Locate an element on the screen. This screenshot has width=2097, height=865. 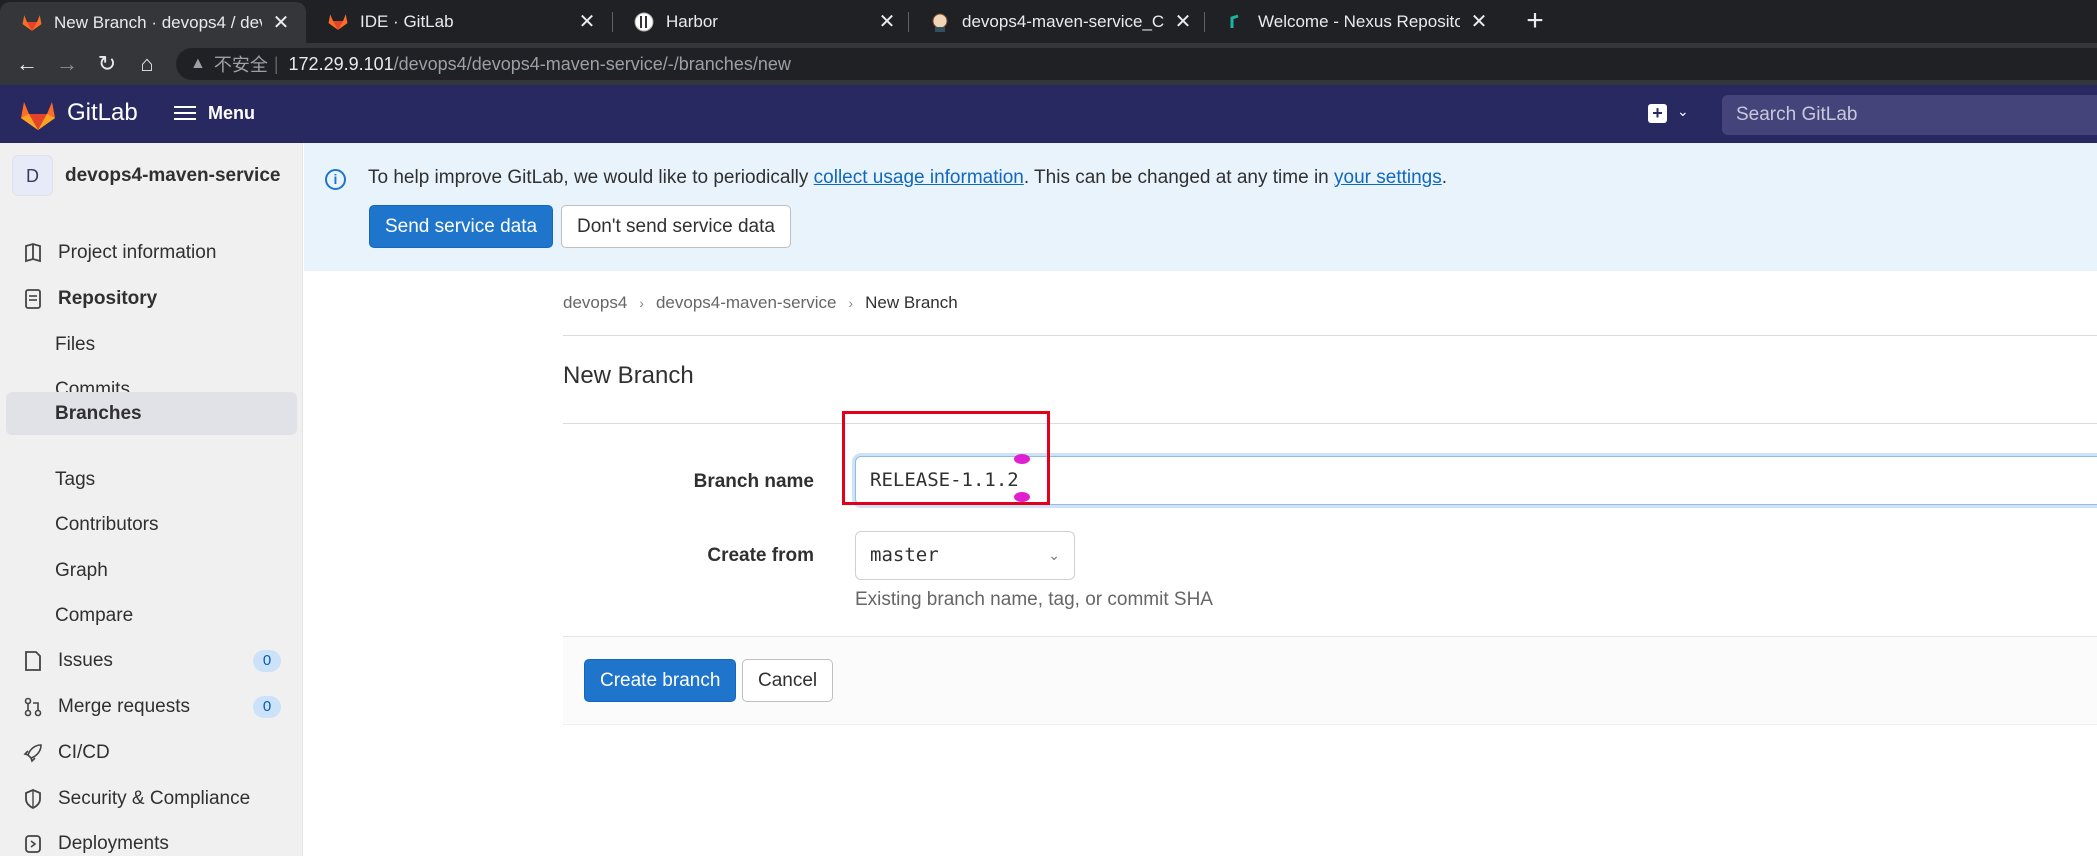
sidebar-item-label: Contributors is located at coordinates (107, 524).